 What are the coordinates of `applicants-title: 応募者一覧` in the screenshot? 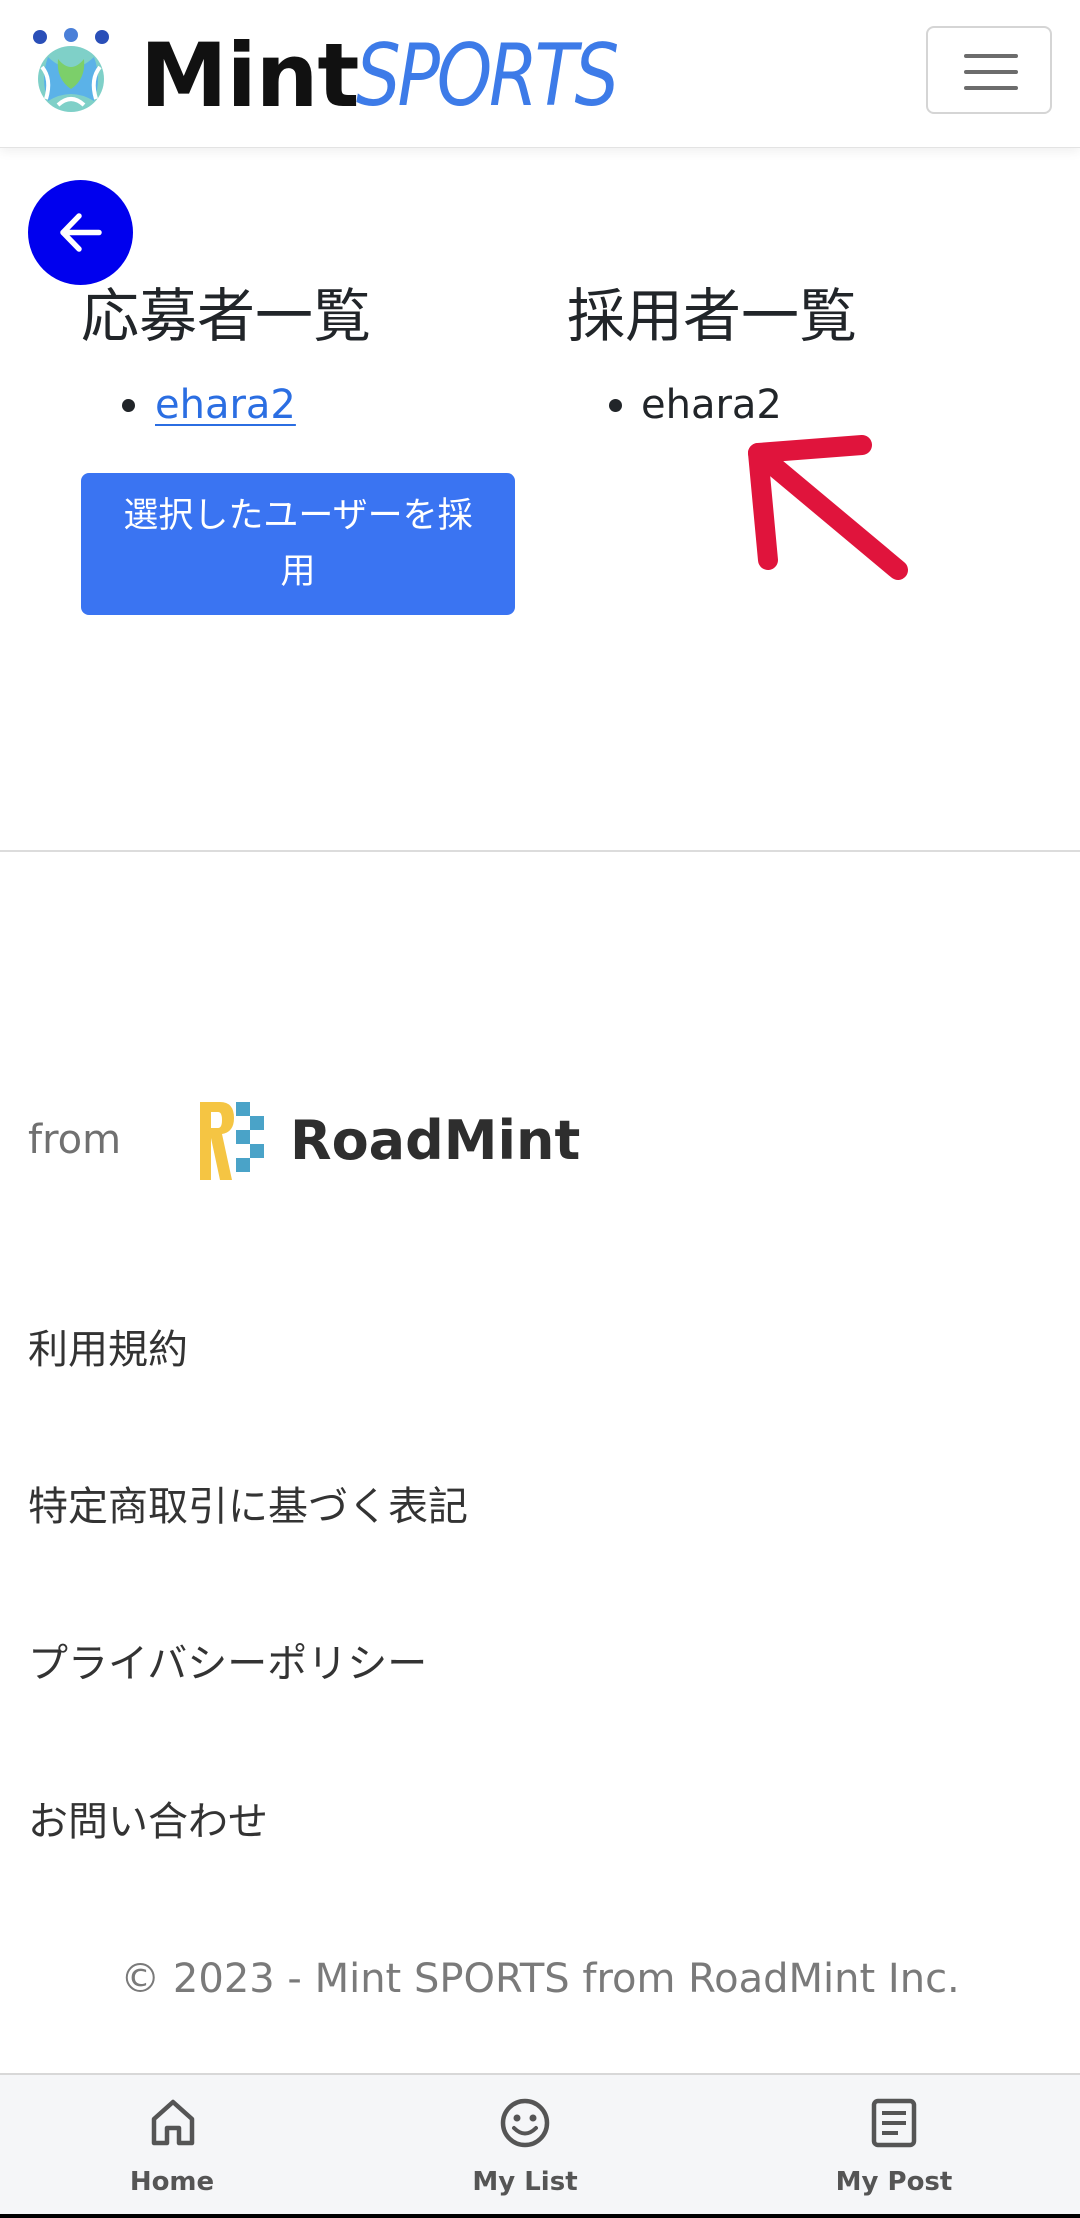 It's located at (226, 316).